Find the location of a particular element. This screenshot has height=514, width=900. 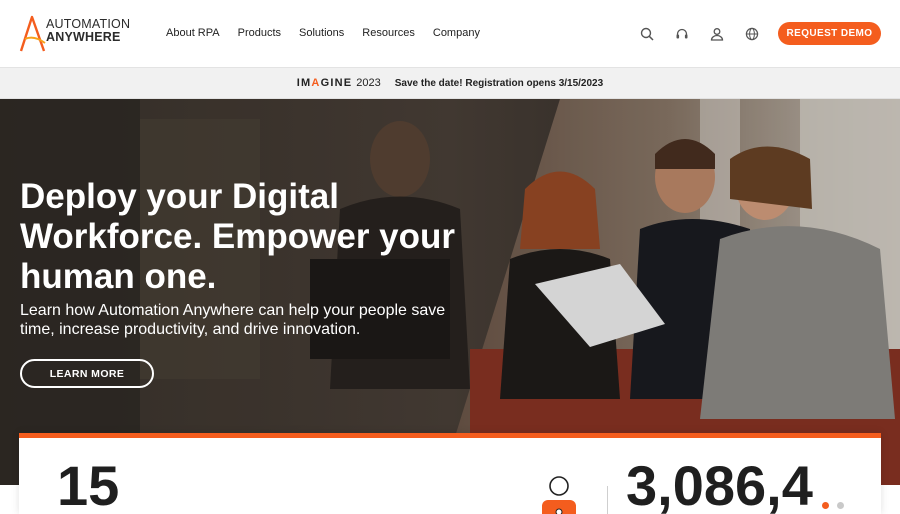

stats-divider is located at coordinates (607, 500).